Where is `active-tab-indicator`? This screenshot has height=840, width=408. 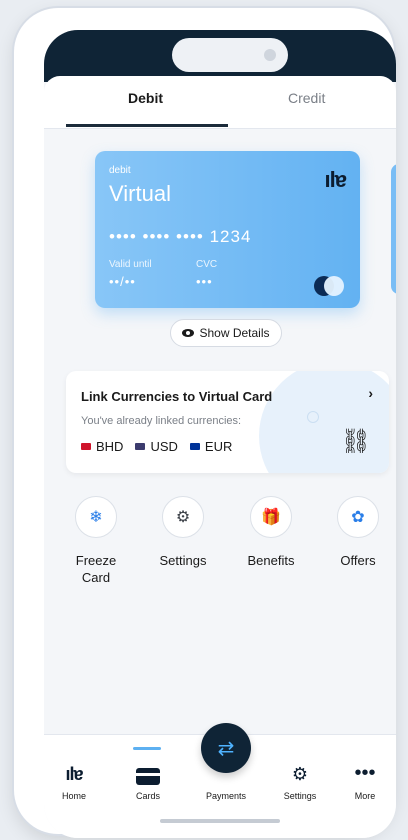
active-tab-indicator is located at coordinates (147, 125).